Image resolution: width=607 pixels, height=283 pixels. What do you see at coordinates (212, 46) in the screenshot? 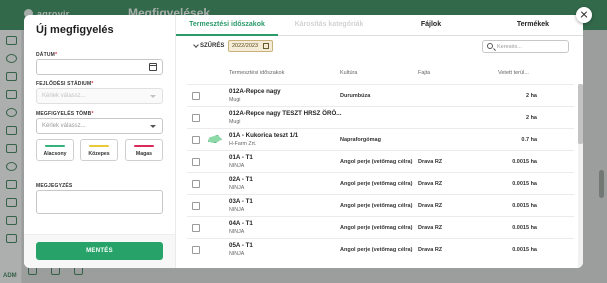
I see `filter-toggle: SZŰRÉS` at bounding box center [212, 46].